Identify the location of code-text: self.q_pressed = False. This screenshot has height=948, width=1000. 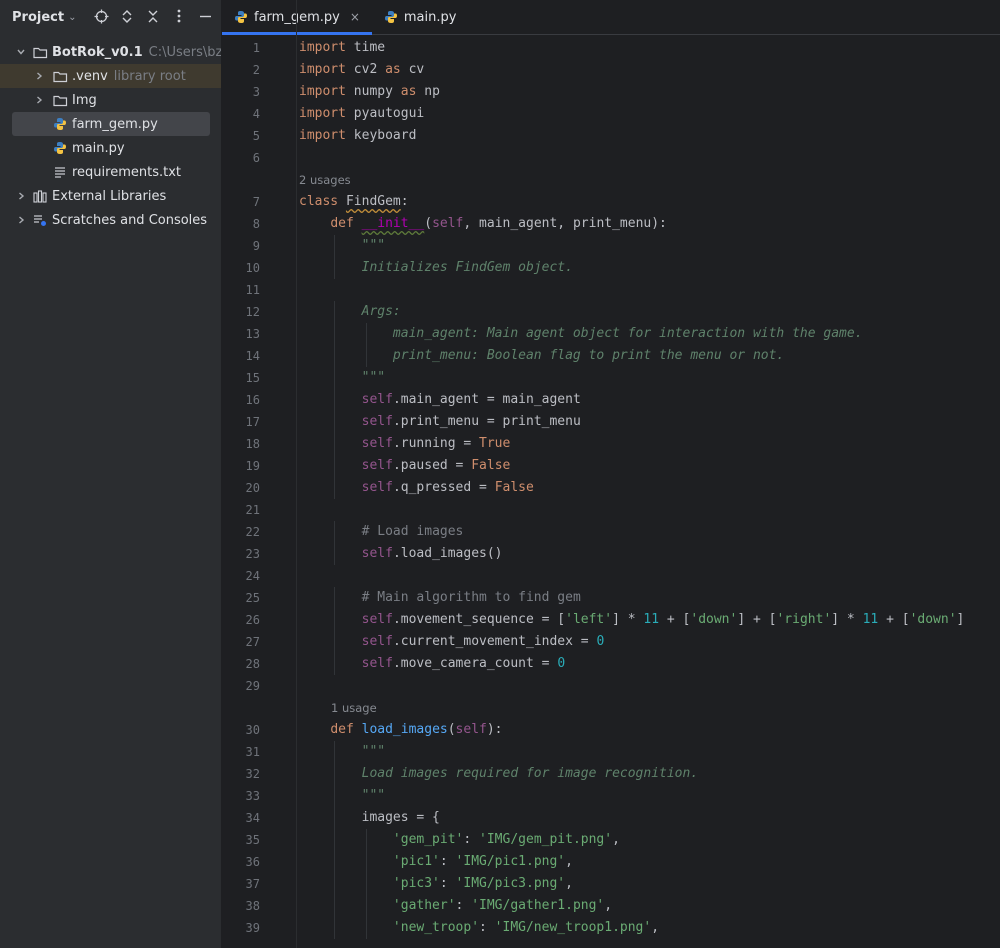
(447, 487).